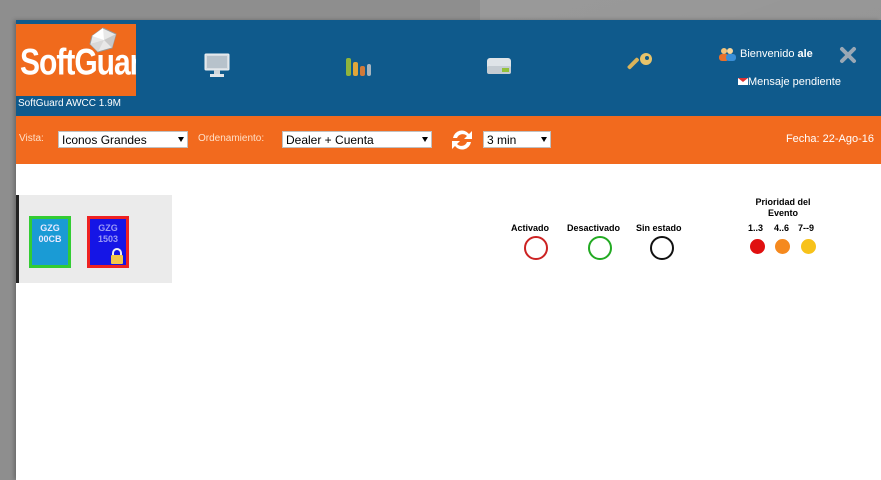  What do you see at coordinates (659, 228) in the screenshot?
I see `legend-sin-estado-label: Sin estado` at bounding box center [659, 228].